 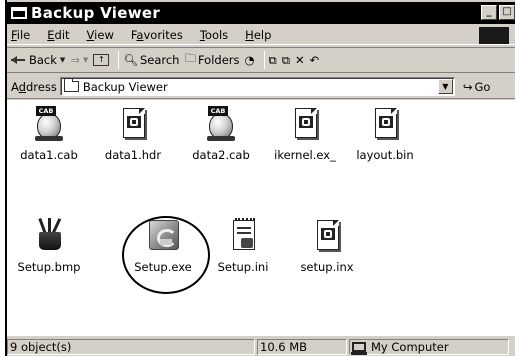 I want to click on folders-icon: 🗀, so click(x=190, y=57).